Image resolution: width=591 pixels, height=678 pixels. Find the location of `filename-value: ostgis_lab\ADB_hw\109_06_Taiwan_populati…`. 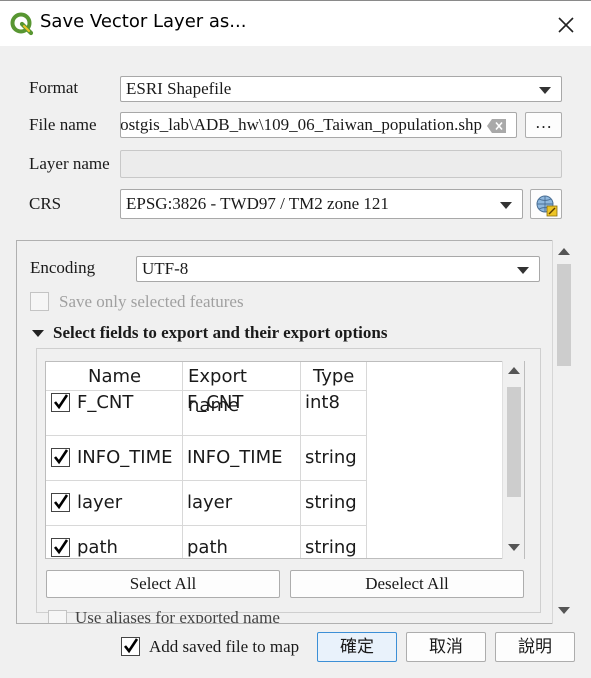

filename-value: ostgis_lab\ADB_hw\109_06_Taiwan_populati… is located at coordinates (301, 124).